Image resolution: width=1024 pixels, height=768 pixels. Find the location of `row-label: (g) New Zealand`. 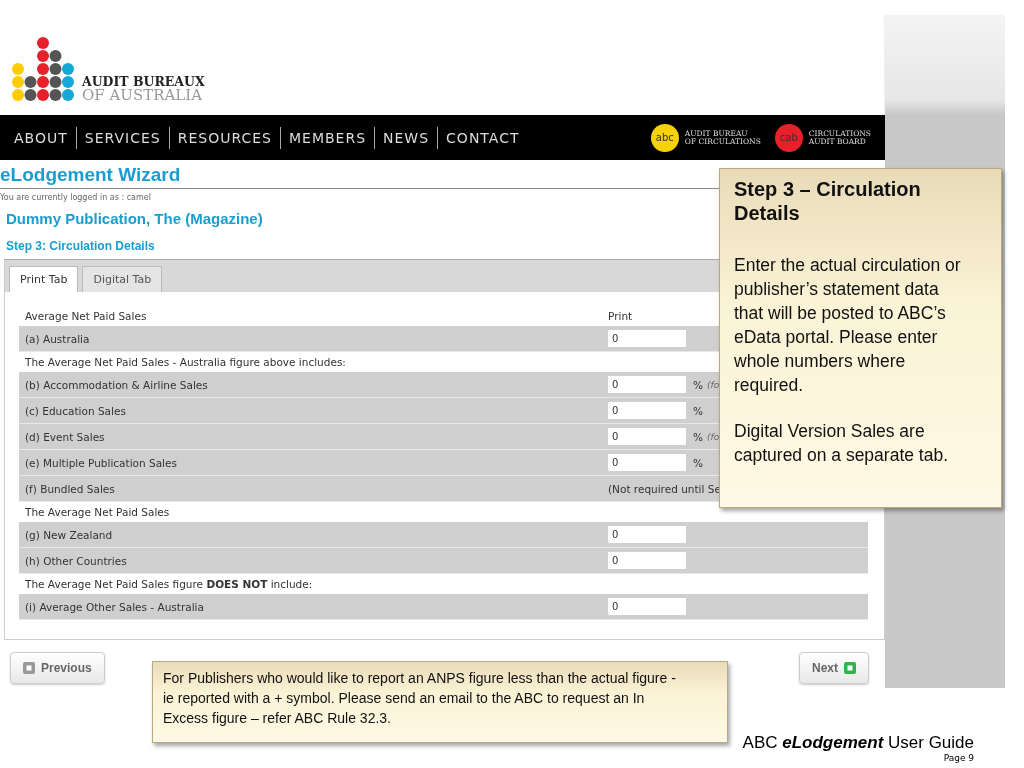

row-label: (g) New Zealand is located at coordinates (69, 534).